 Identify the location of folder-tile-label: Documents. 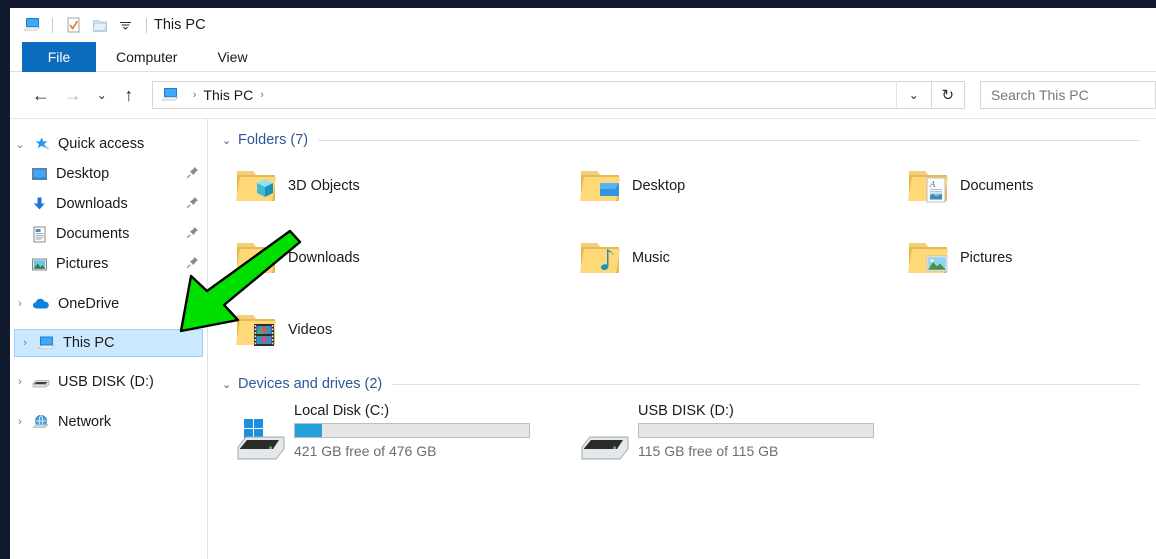
(997, 186).